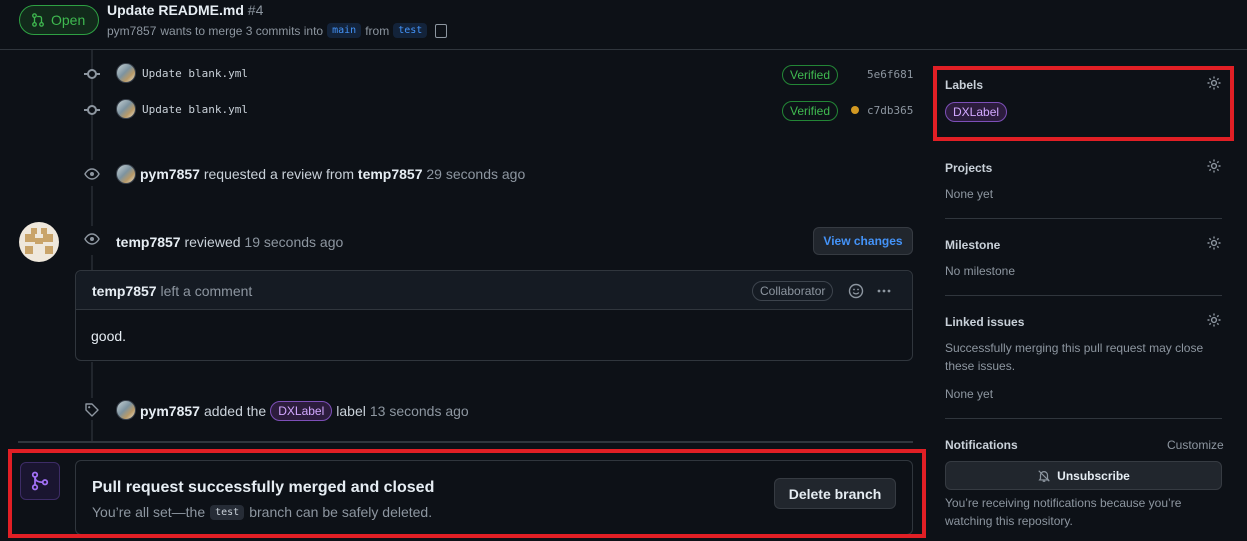  What do you see at coordinates (175, 10) in the screenshot?
I see `pr-title-text: Update README.md` at bounding box center [175, 10].